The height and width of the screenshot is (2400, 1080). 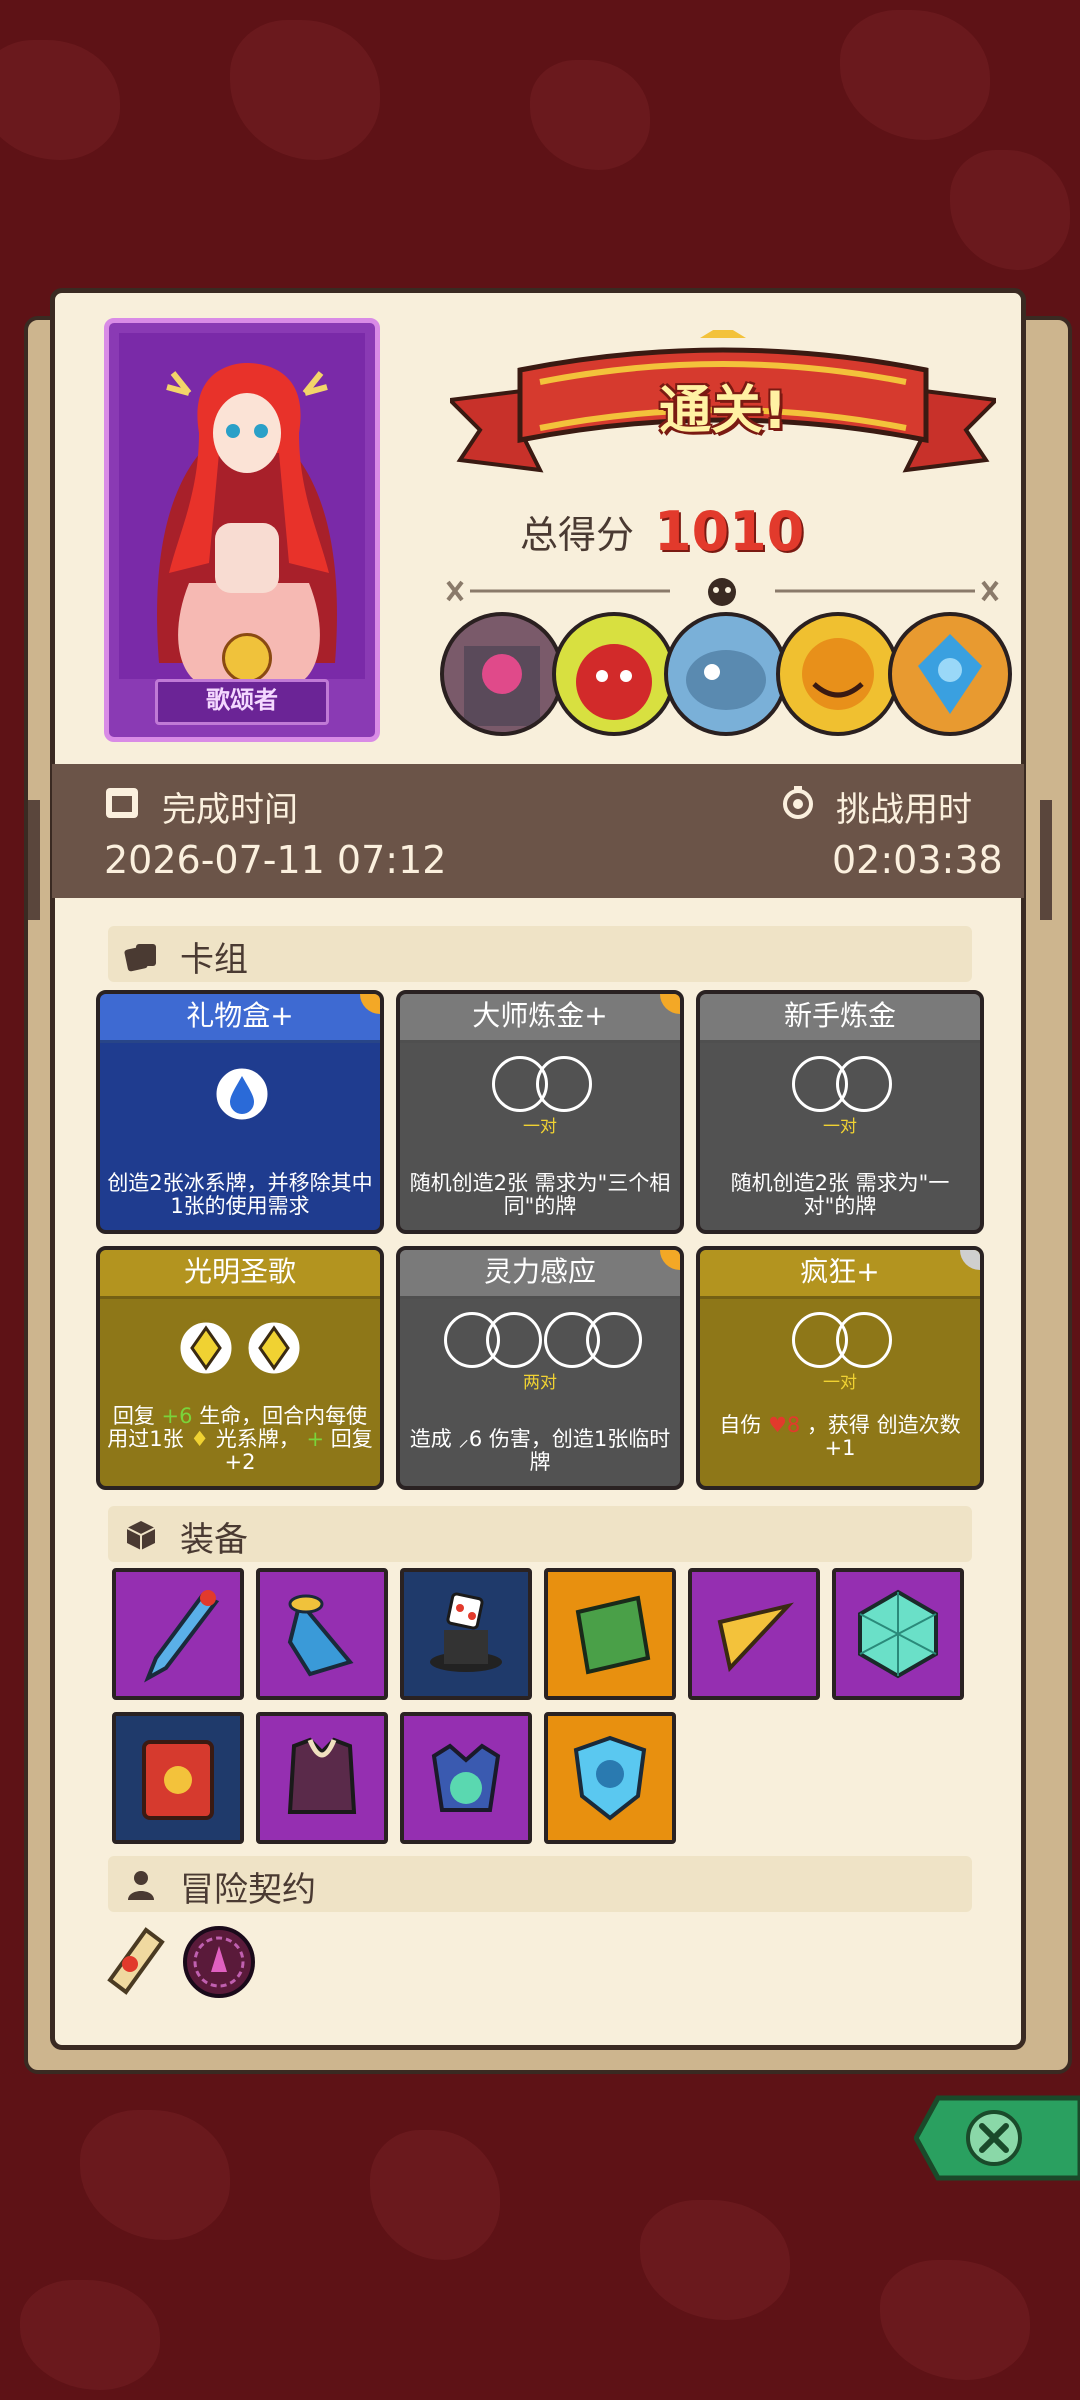 I want to click on equipment-title: 装备, so click(x=214, y=1540).